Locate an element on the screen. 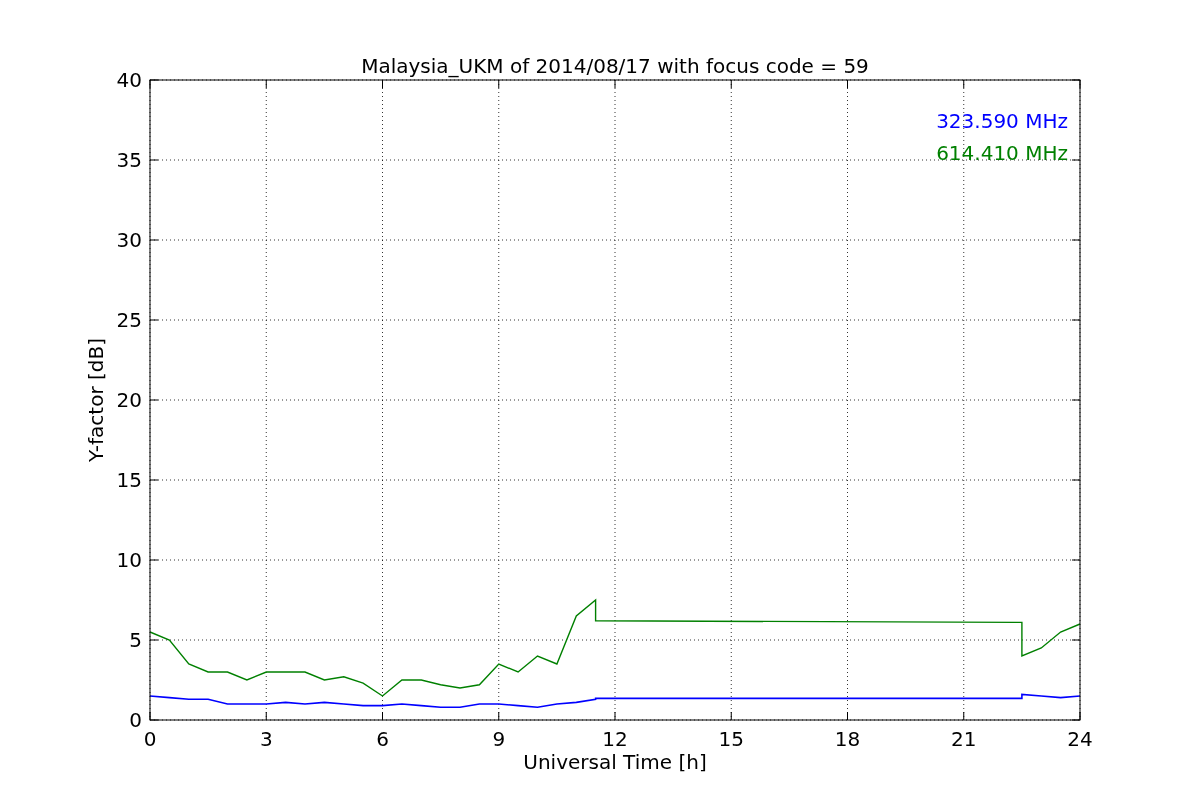  legend-label: 323.590 MHz is located at coordinates (1002, 121).